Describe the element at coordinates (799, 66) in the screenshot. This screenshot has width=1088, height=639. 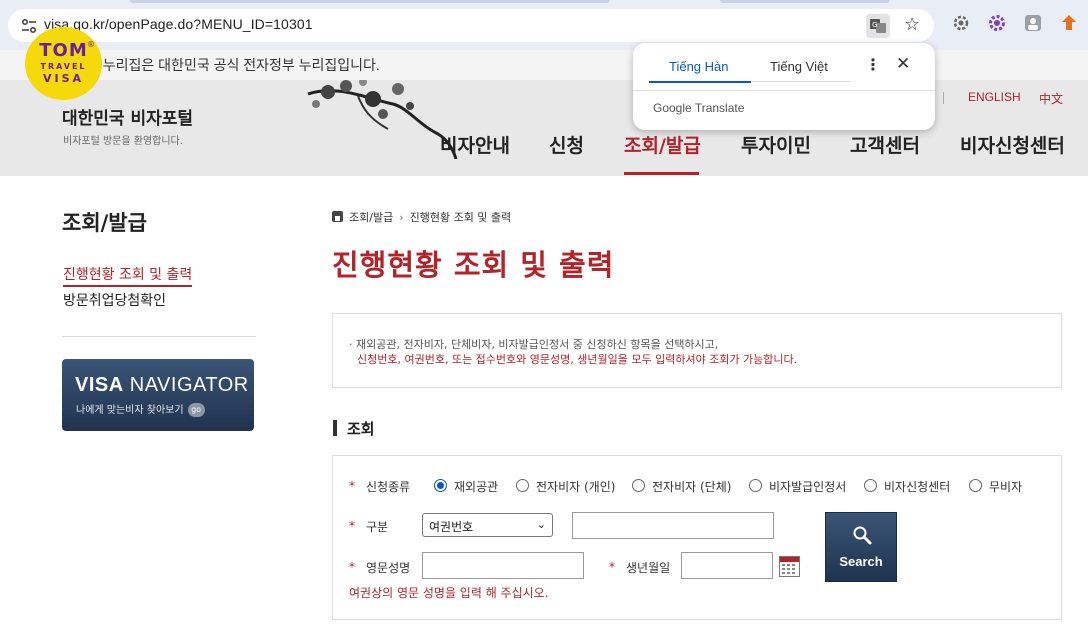
I see `translate-tab-target: Tiếng Việt` at that location.